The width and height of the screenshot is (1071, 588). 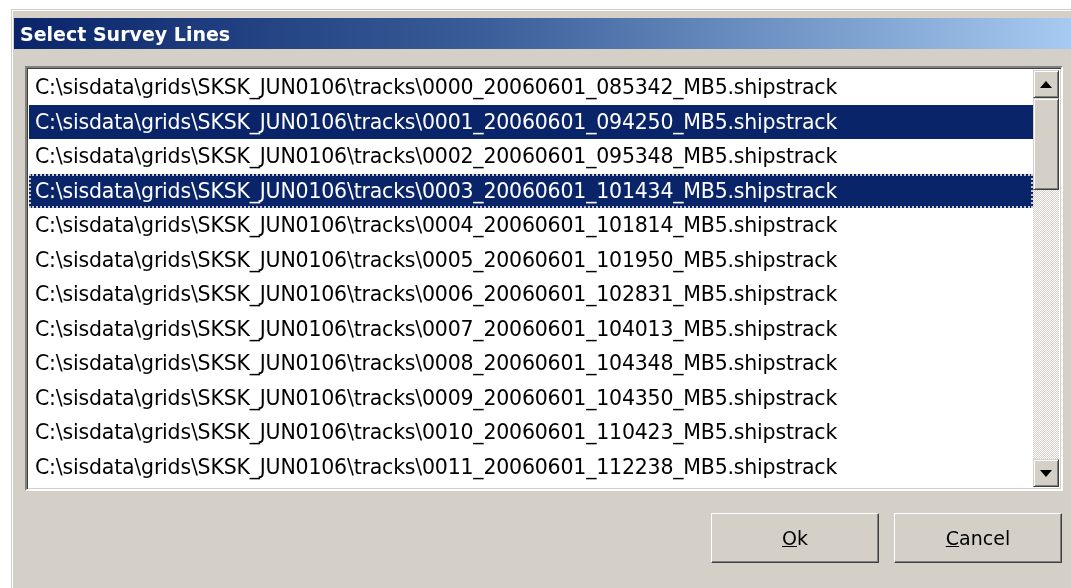 What do you see at coordinates (531, 363) in the screenshot?
I see `list-item: C:\sisdata\grids\SKSK_JUN0106\tracks\0008_20060601_104348_MB5.shipstrack` at bounding box center [531, 363].